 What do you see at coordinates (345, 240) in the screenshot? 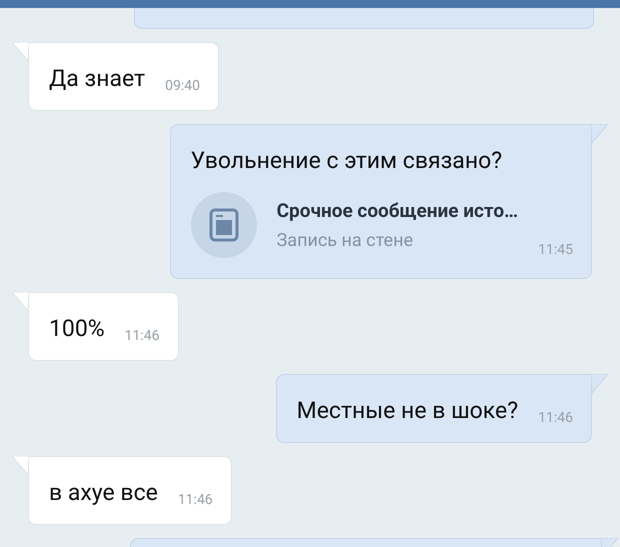
I see `attachment-subtitle: Запись на стене` at bounding box center [345, 240].